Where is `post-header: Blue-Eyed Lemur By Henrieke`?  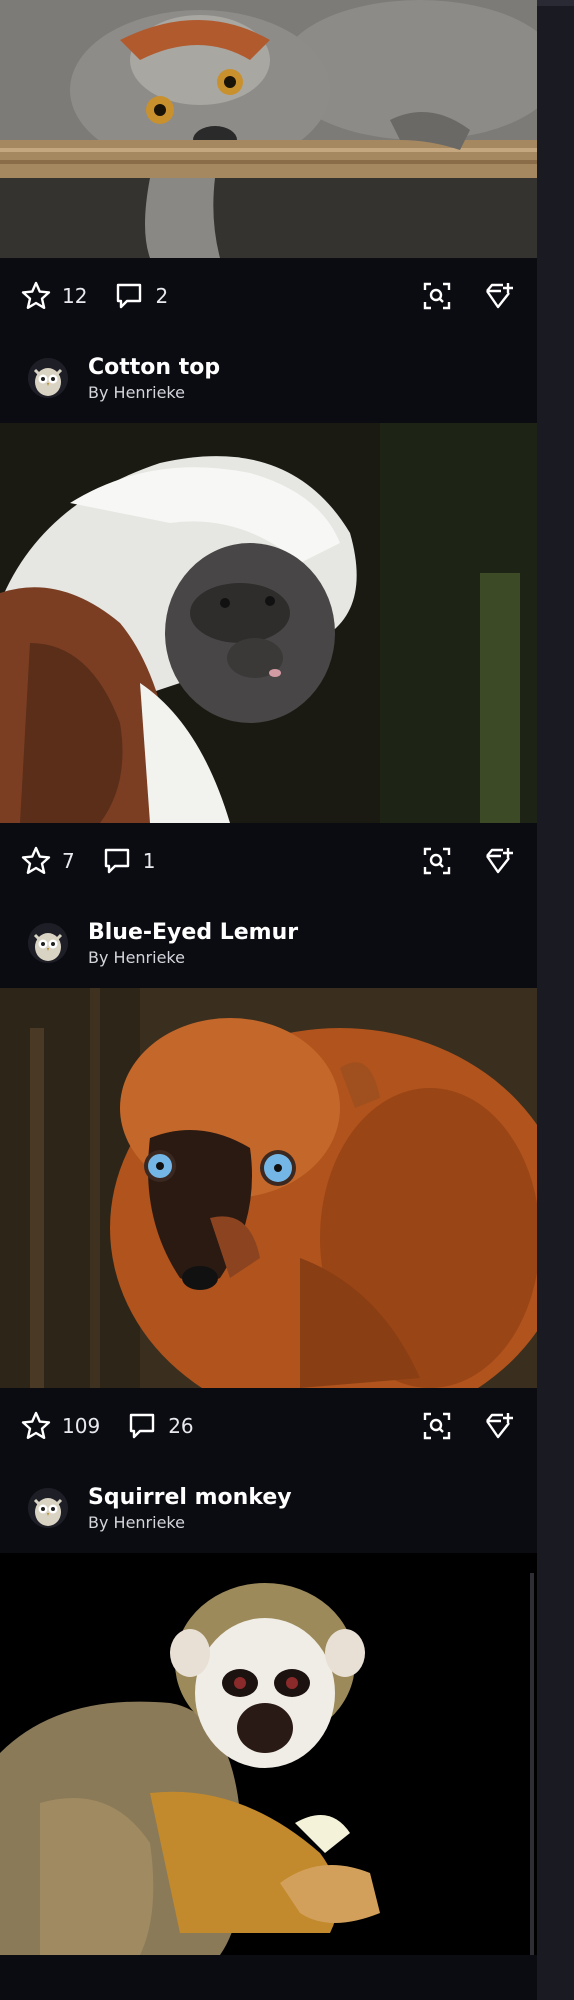
post-header: Blue-Eyed Lemur By Henrieke is located at coordinates (268, 943).